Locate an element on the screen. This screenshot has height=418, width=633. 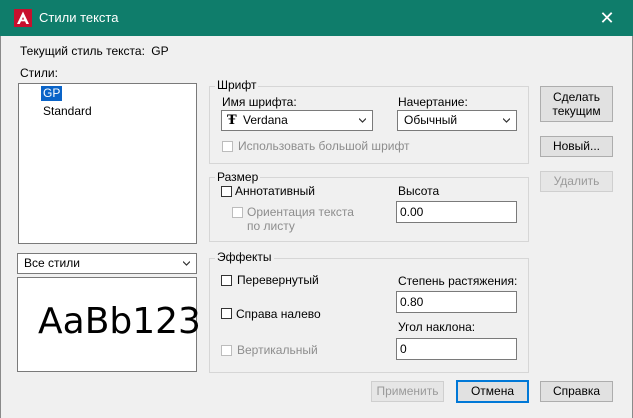
styles-label: Стили: is located at coordinates (39, 73).